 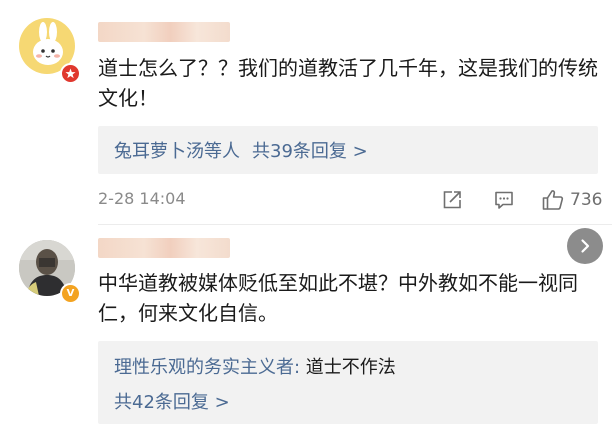 I want to click on timestamp: 2-28 14:04, so click(x=142, y=198).